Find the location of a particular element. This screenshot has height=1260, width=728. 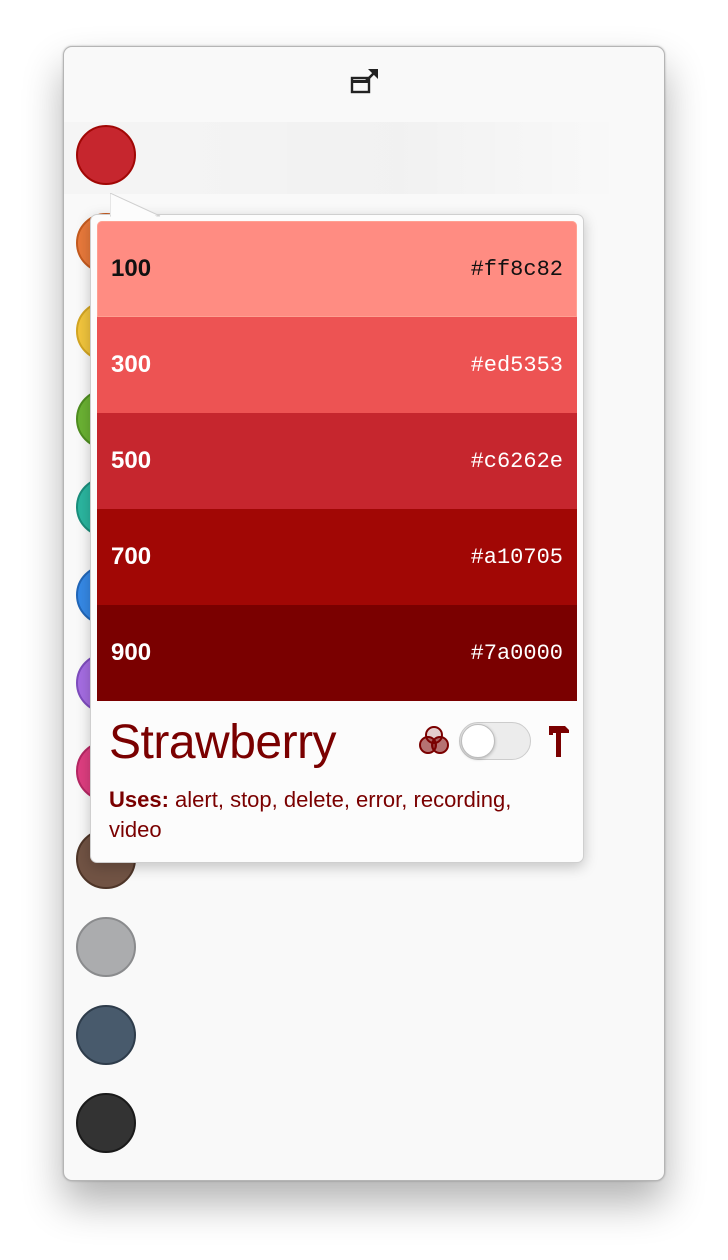

shade-toggle-switch is located at coordinates (495, 741).